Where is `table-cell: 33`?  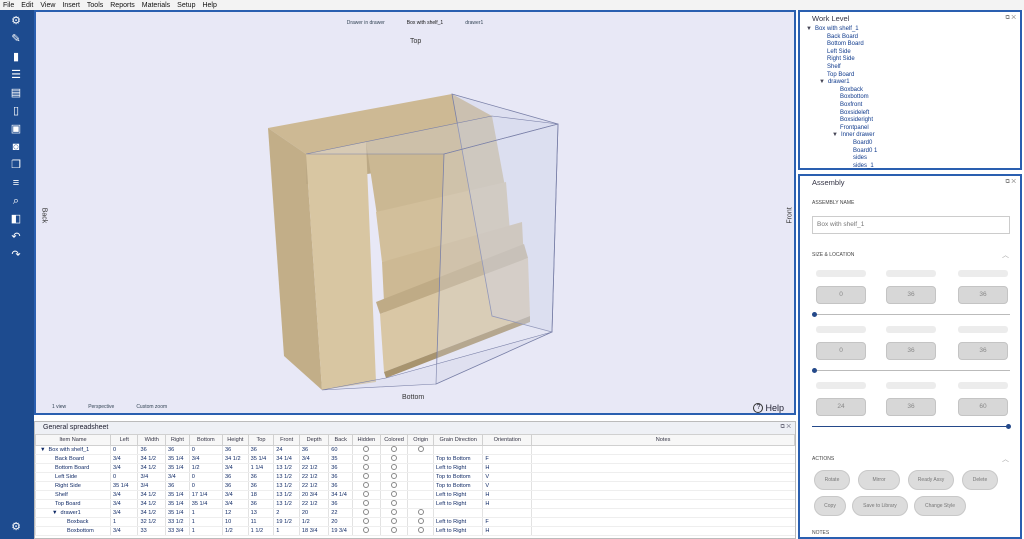
table-cell: 33 is located at coordinates (151, 531).